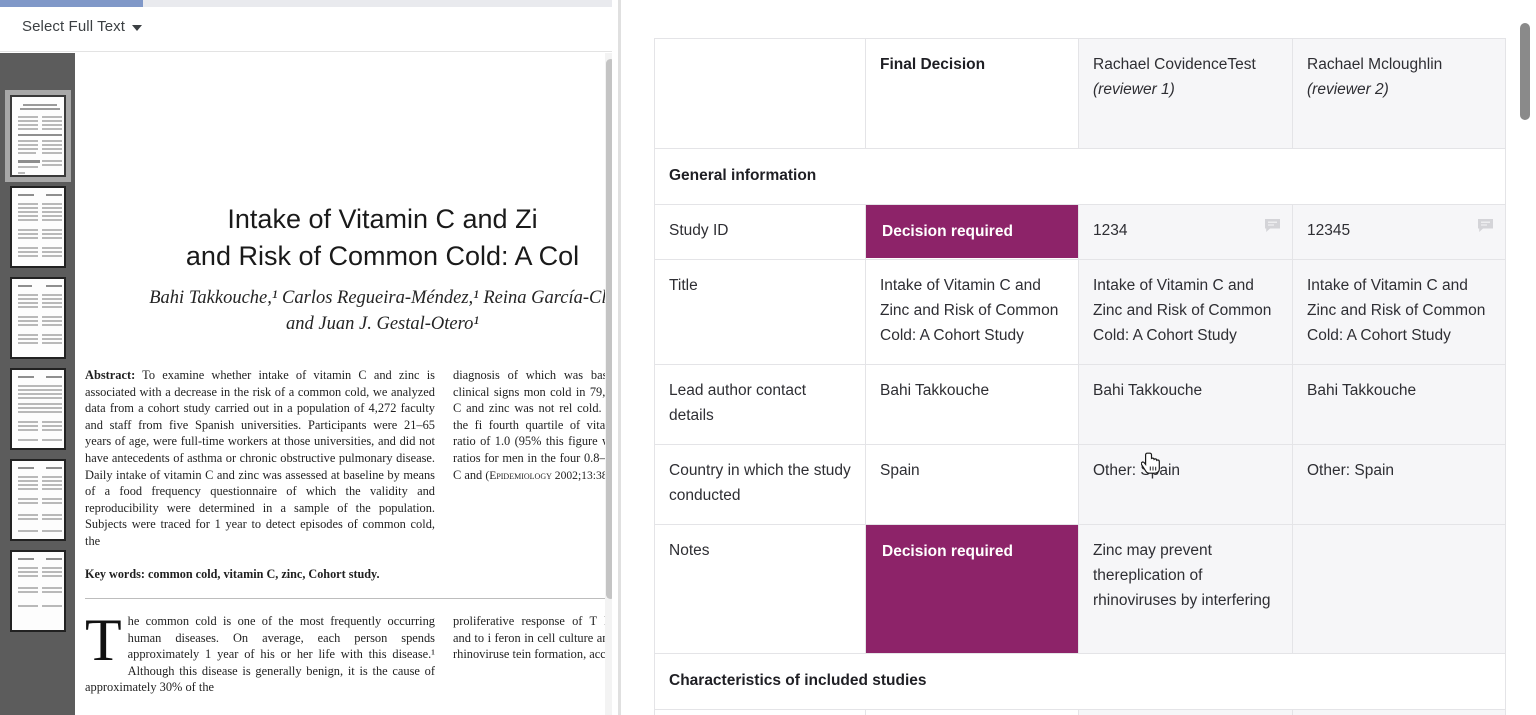 The image size is (1536, 715). I want to click on section-header-row: Characteristics of included studies, so click(1080, 681).